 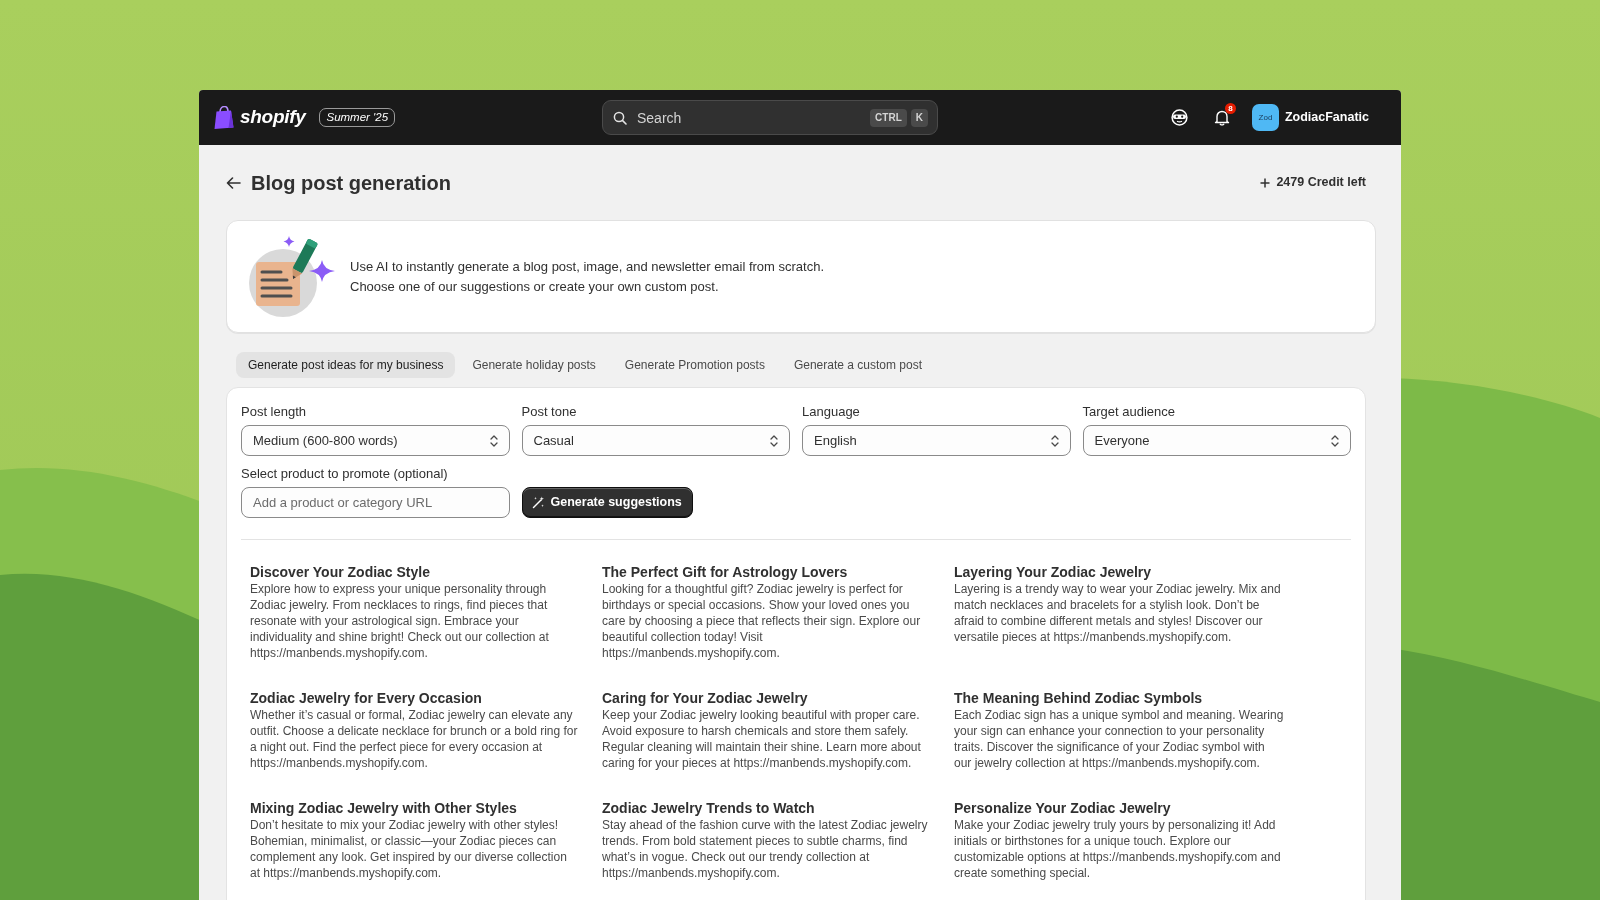 What do you see at coordinates (549, 412) in the screenshot?
I see `field-label: Post tone` at bounding box center [549, 412].